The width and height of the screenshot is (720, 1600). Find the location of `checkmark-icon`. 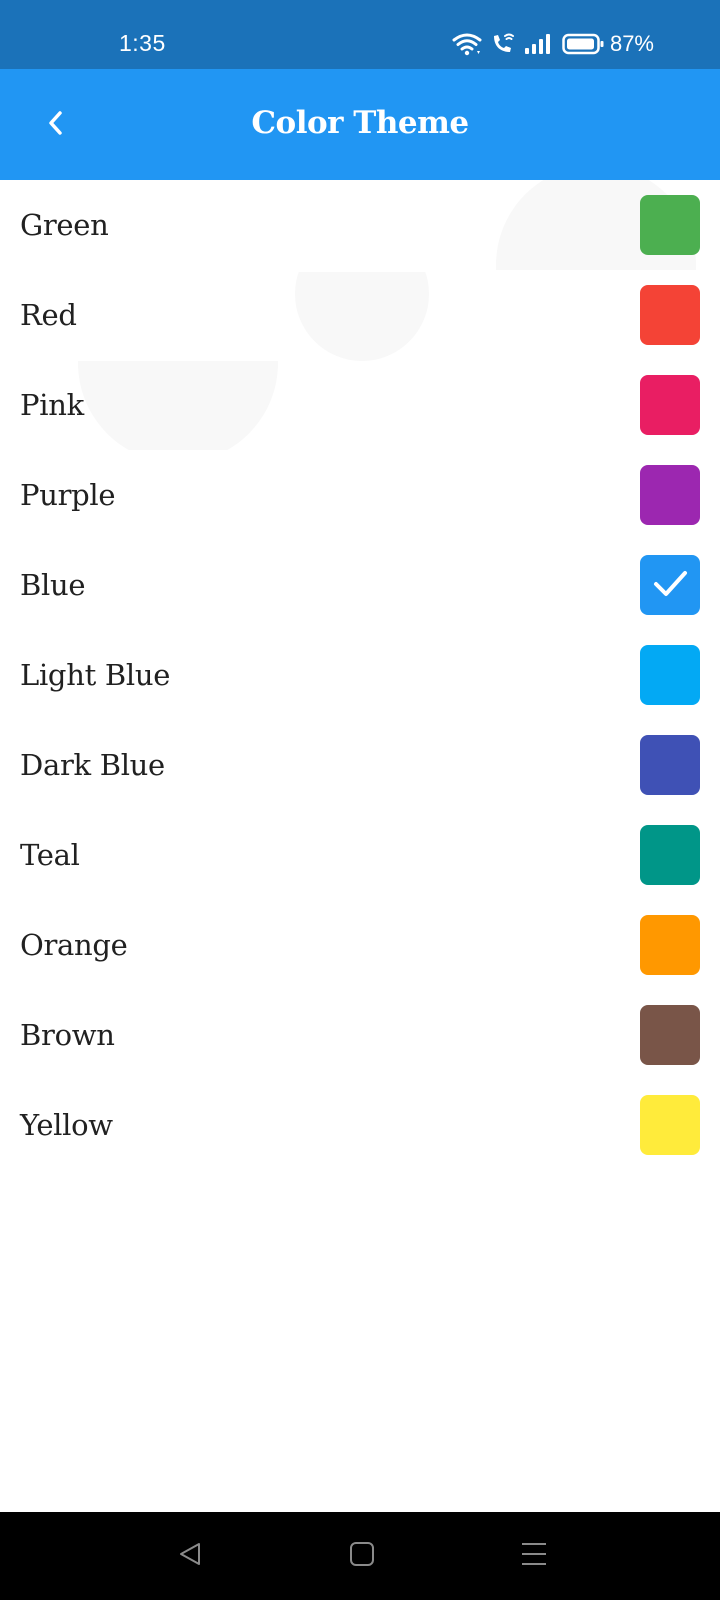

checkmark-icon is located at coordinates (670, 585).